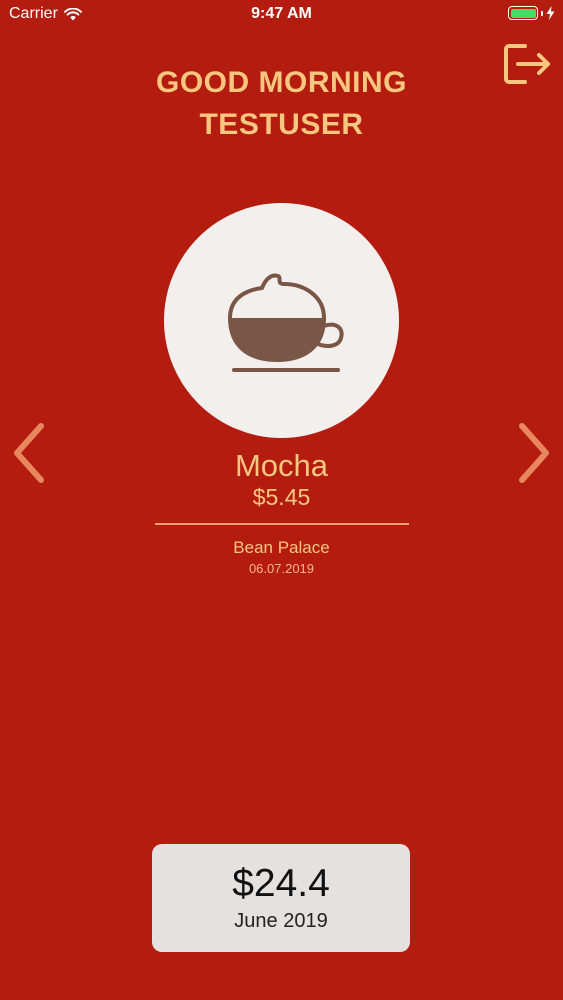 Image resolution: width=563 pixels, height=1000 pixels. I want to click on greeting-line-2: TESTUSER, so click(281, 124).